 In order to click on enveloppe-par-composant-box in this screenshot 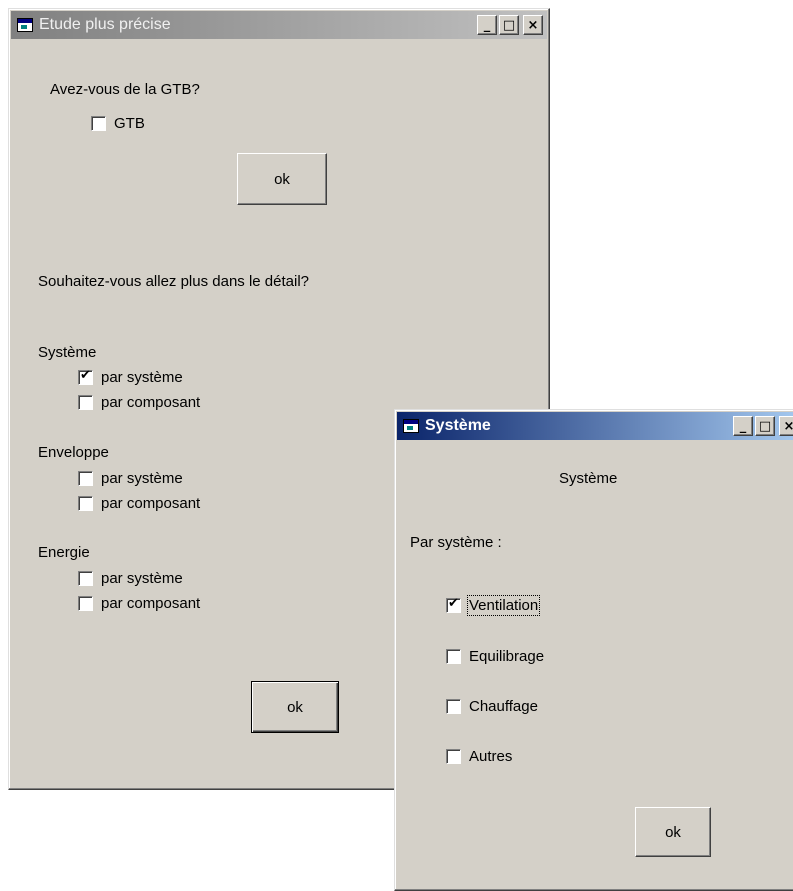, I will do `click(85, 503)`.